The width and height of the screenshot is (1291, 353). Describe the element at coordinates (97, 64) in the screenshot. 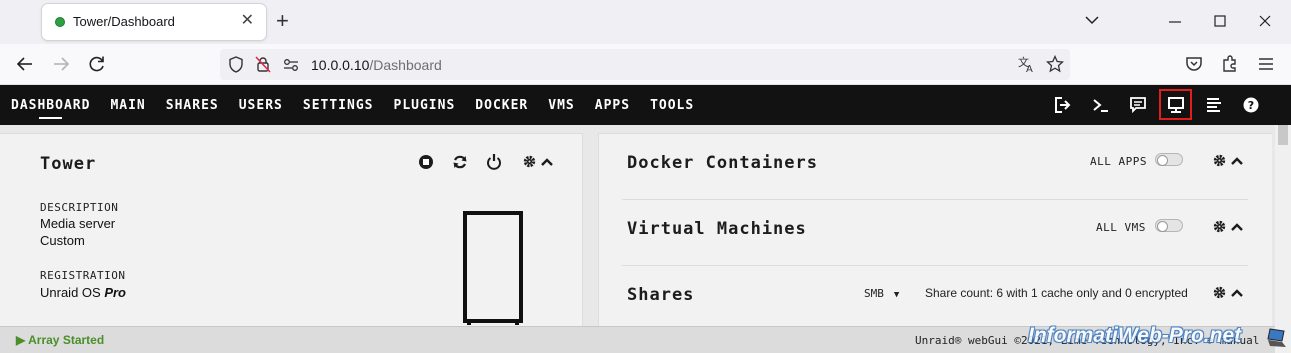

I see `reload-icon` at that location.